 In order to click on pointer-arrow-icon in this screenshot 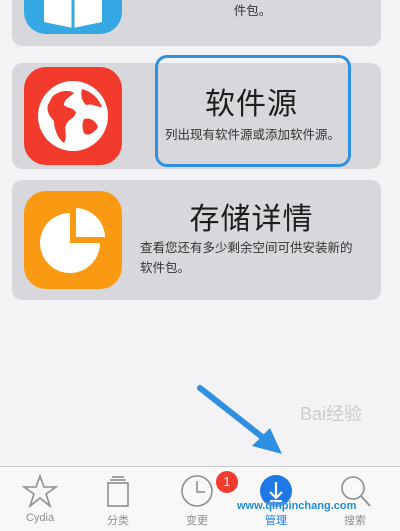, I will do `click(239, 419)`.